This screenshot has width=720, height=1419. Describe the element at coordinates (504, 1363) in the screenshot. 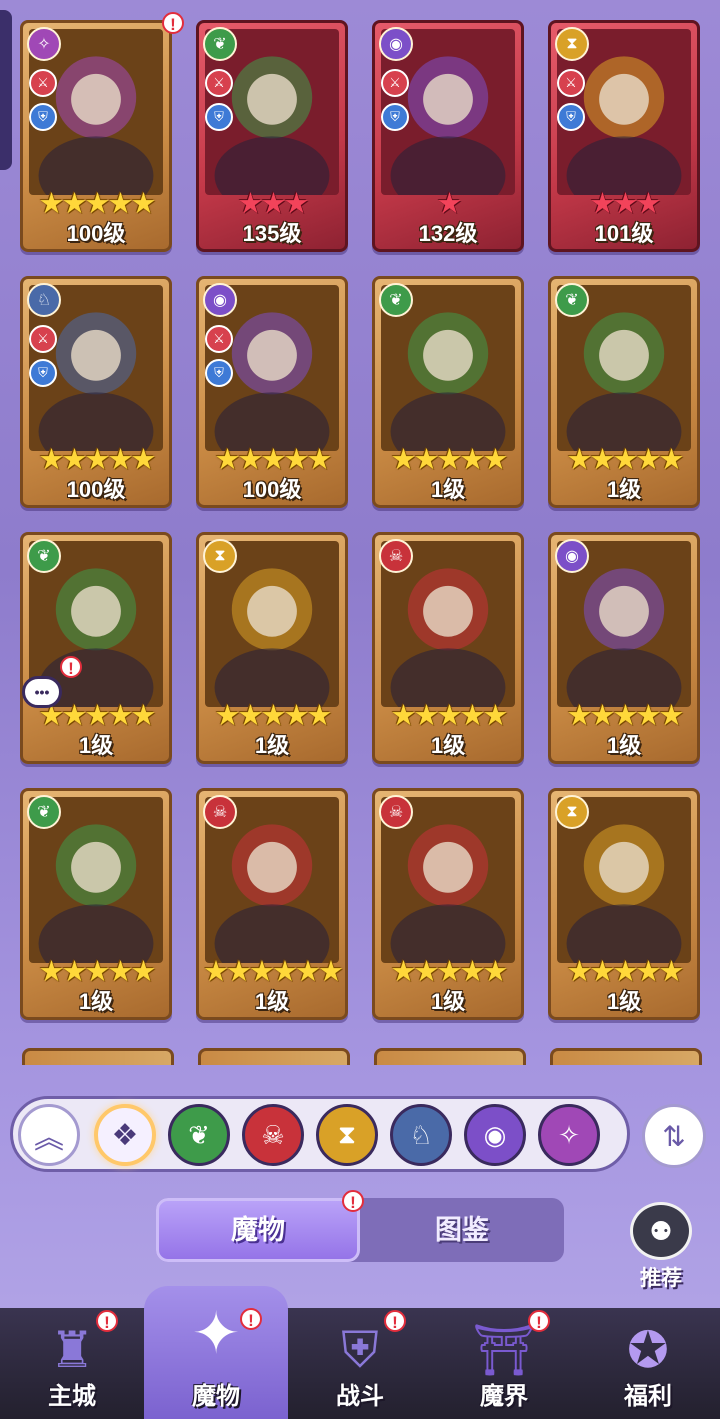

I see `nav-3: ⛩ 魔界!` at that location.